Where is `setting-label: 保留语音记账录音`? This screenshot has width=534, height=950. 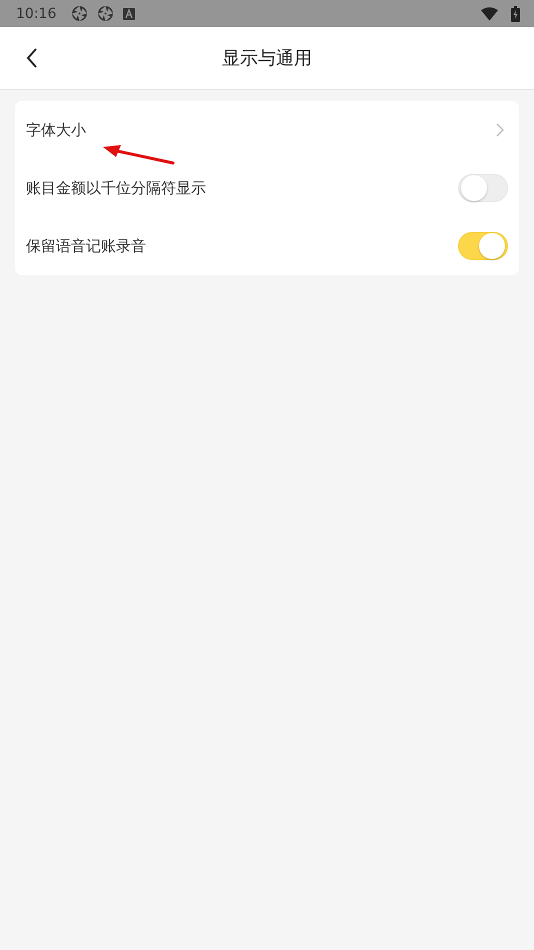 setting-label: 保留语音记账录音 is located at coordinates (86, 246).